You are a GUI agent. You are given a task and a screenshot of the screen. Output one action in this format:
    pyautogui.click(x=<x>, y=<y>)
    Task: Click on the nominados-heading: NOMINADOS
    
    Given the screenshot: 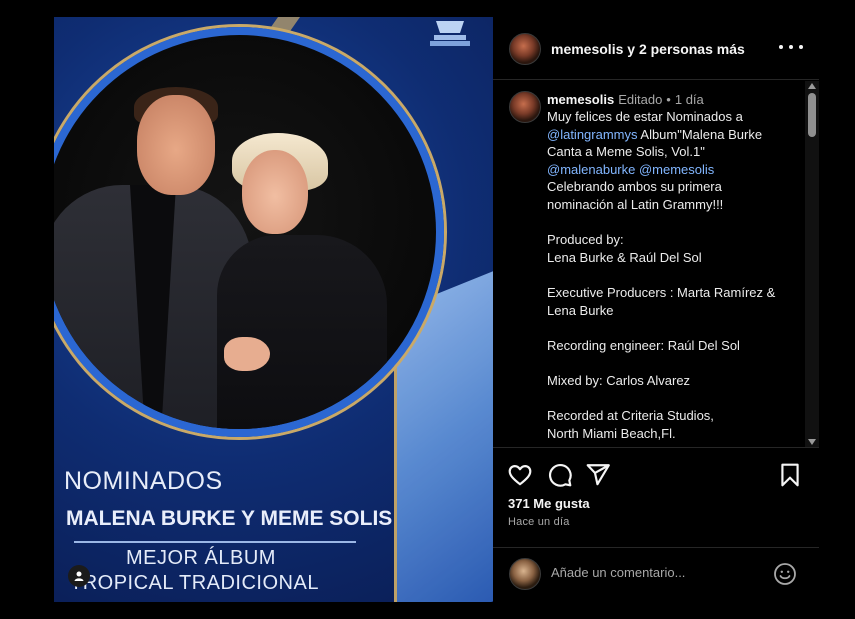 What is the action you would take?
    pyautogui.click(x=143, y=481)
    